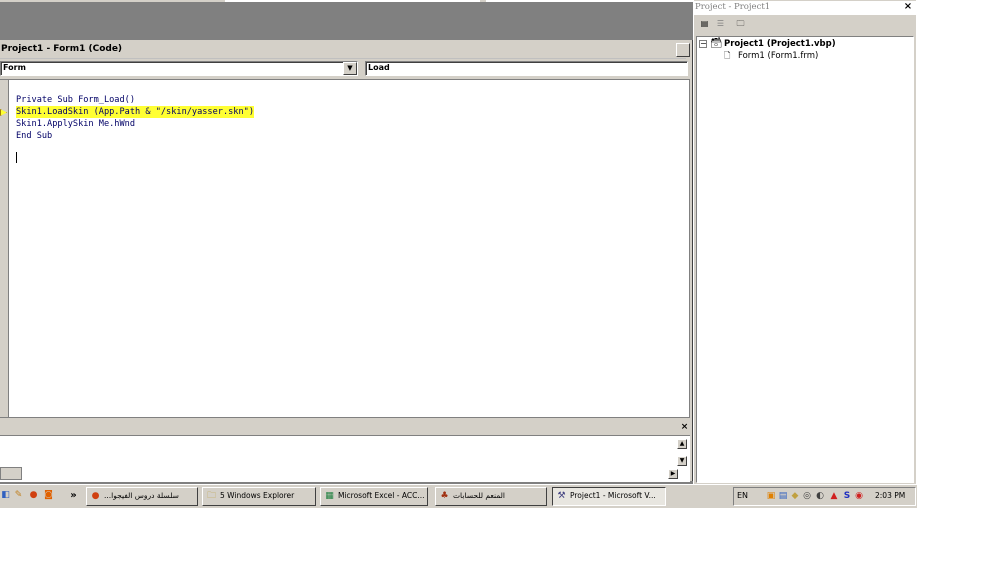 The width and height of the screenshot is (1000, 562). What do you see at coordinates (444, 496) in the screenshot?
I see `app-icon: ♣` at bounding box center [444, 496].